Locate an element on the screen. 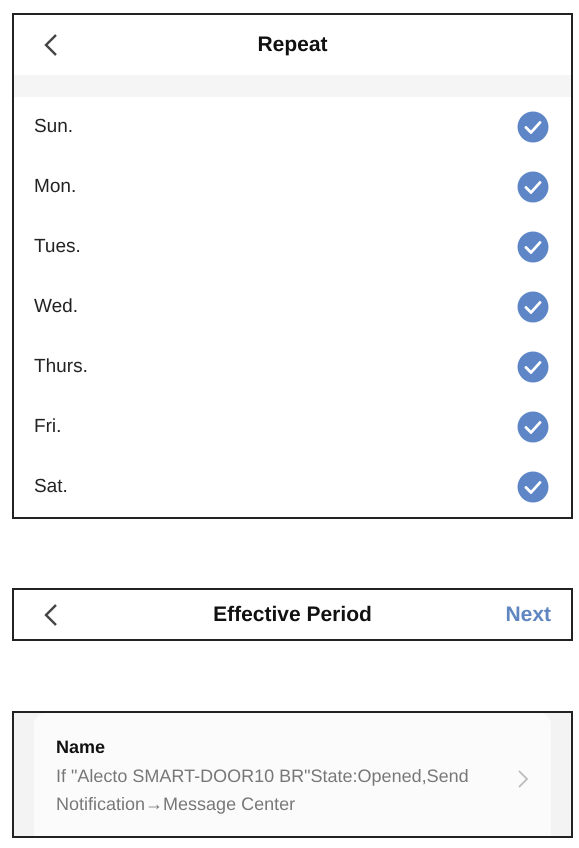 The image size is (579, 848). day-label: Sat. is located at coordinates (51, 487).